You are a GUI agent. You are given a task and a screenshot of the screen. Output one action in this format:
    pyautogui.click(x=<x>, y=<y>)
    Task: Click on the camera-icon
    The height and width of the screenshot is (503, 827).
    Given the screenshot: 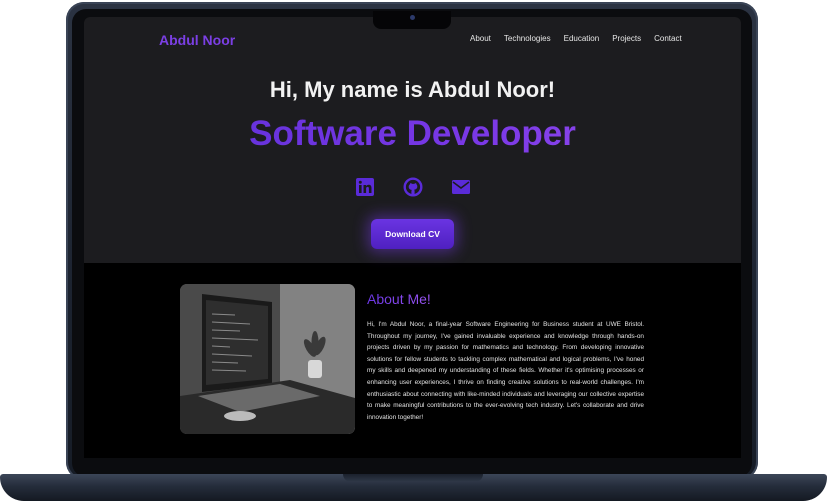 What is the action you would take?
    pyautogui.click(x=412, y=17)
    